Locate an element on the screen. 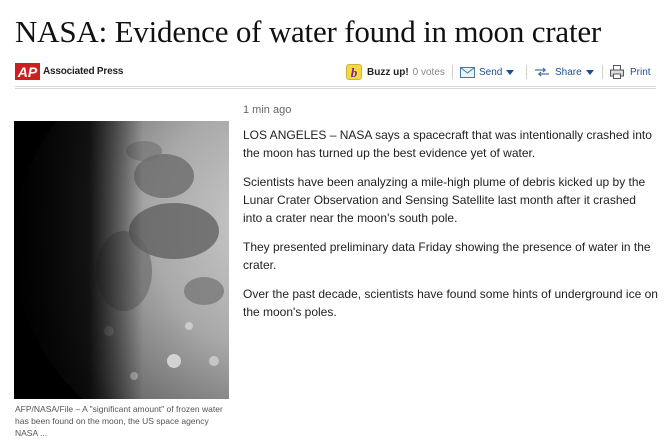 The height and width of the screenshot is (443, 664). ap-logo: AP is located at coordinates (27, 71).